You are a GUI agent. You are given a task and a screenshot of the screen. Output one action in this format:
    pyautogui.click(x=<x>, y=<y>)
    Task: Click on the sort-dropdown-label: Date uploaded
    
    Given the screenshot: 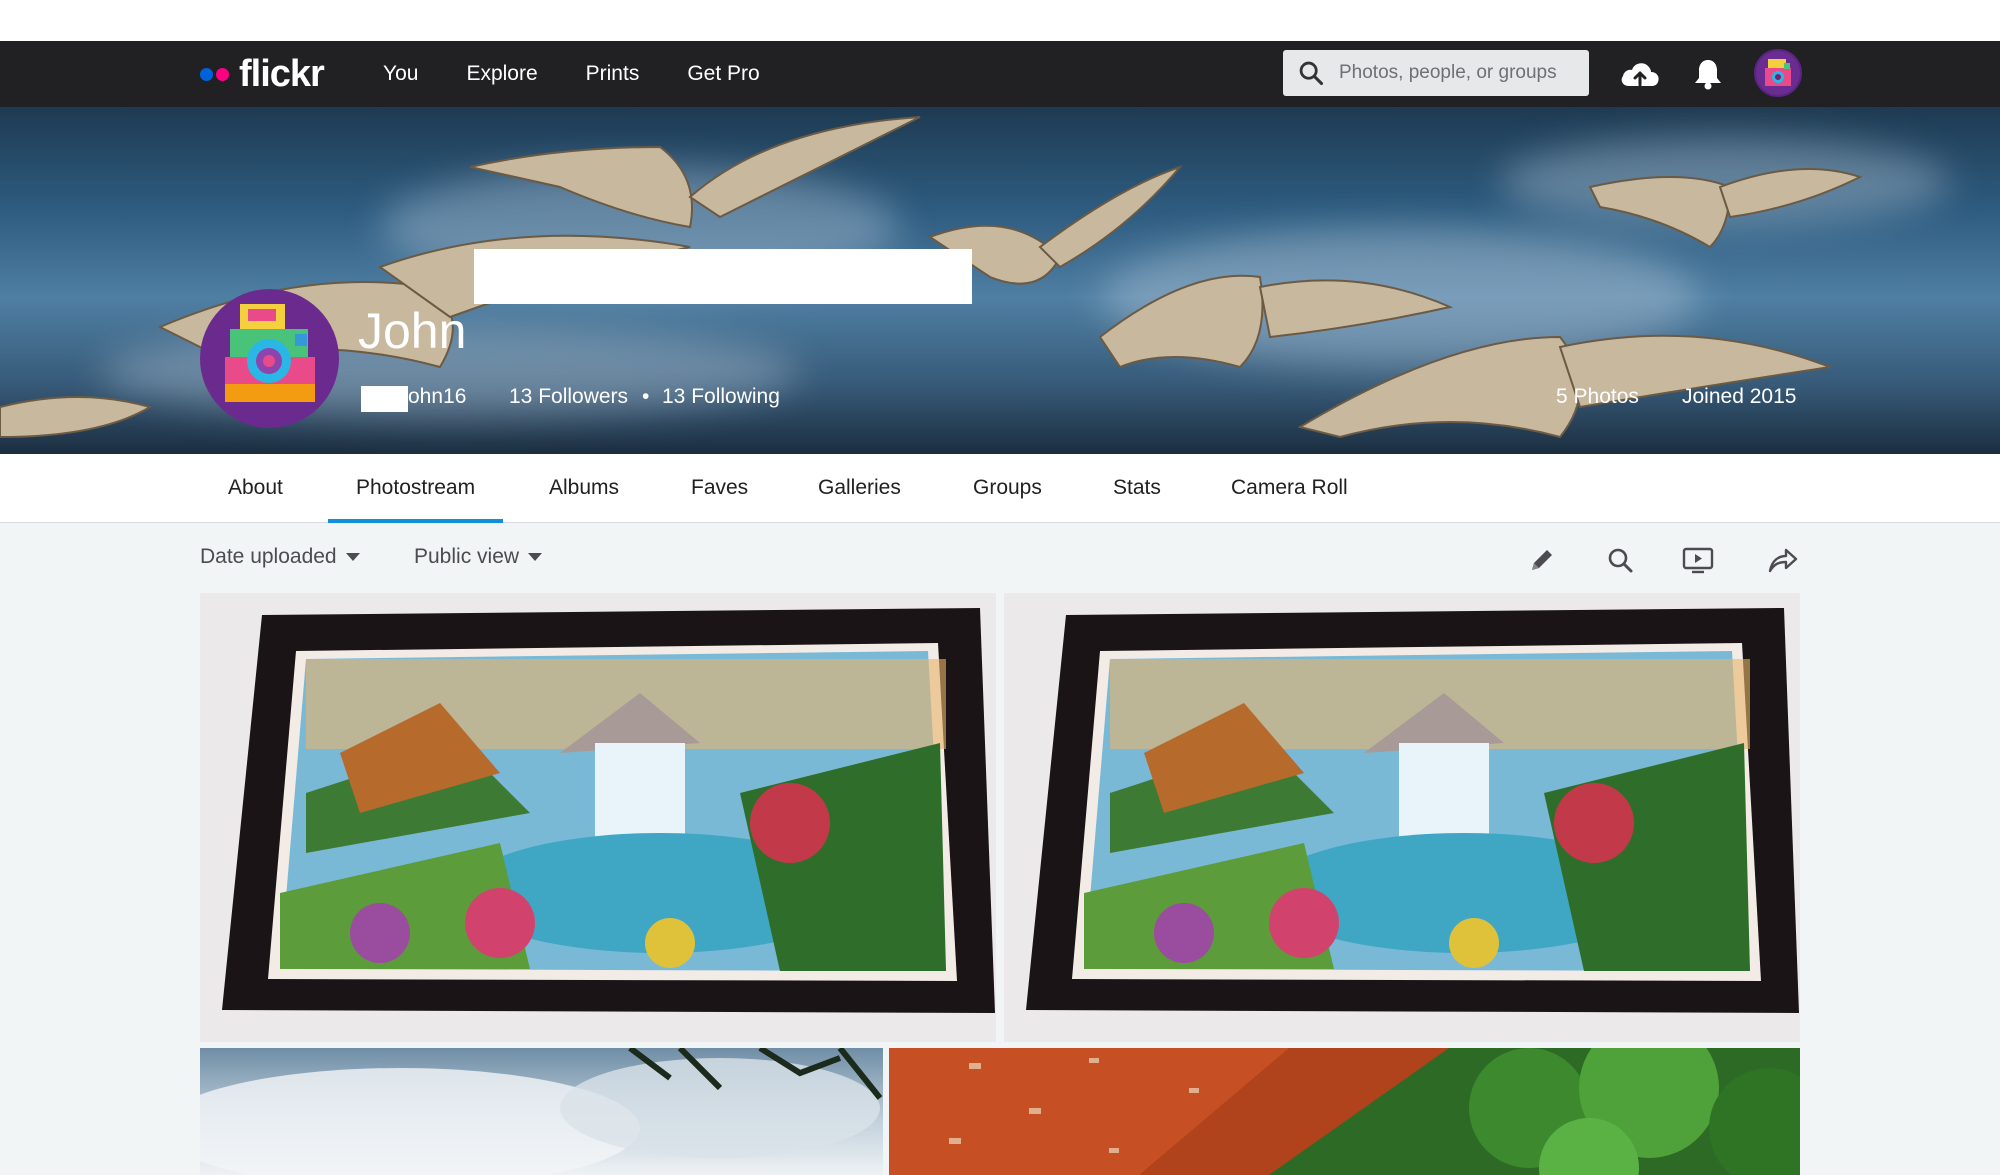 What is the action you would take?
    pyautogui.click(x=268, y=556)
    